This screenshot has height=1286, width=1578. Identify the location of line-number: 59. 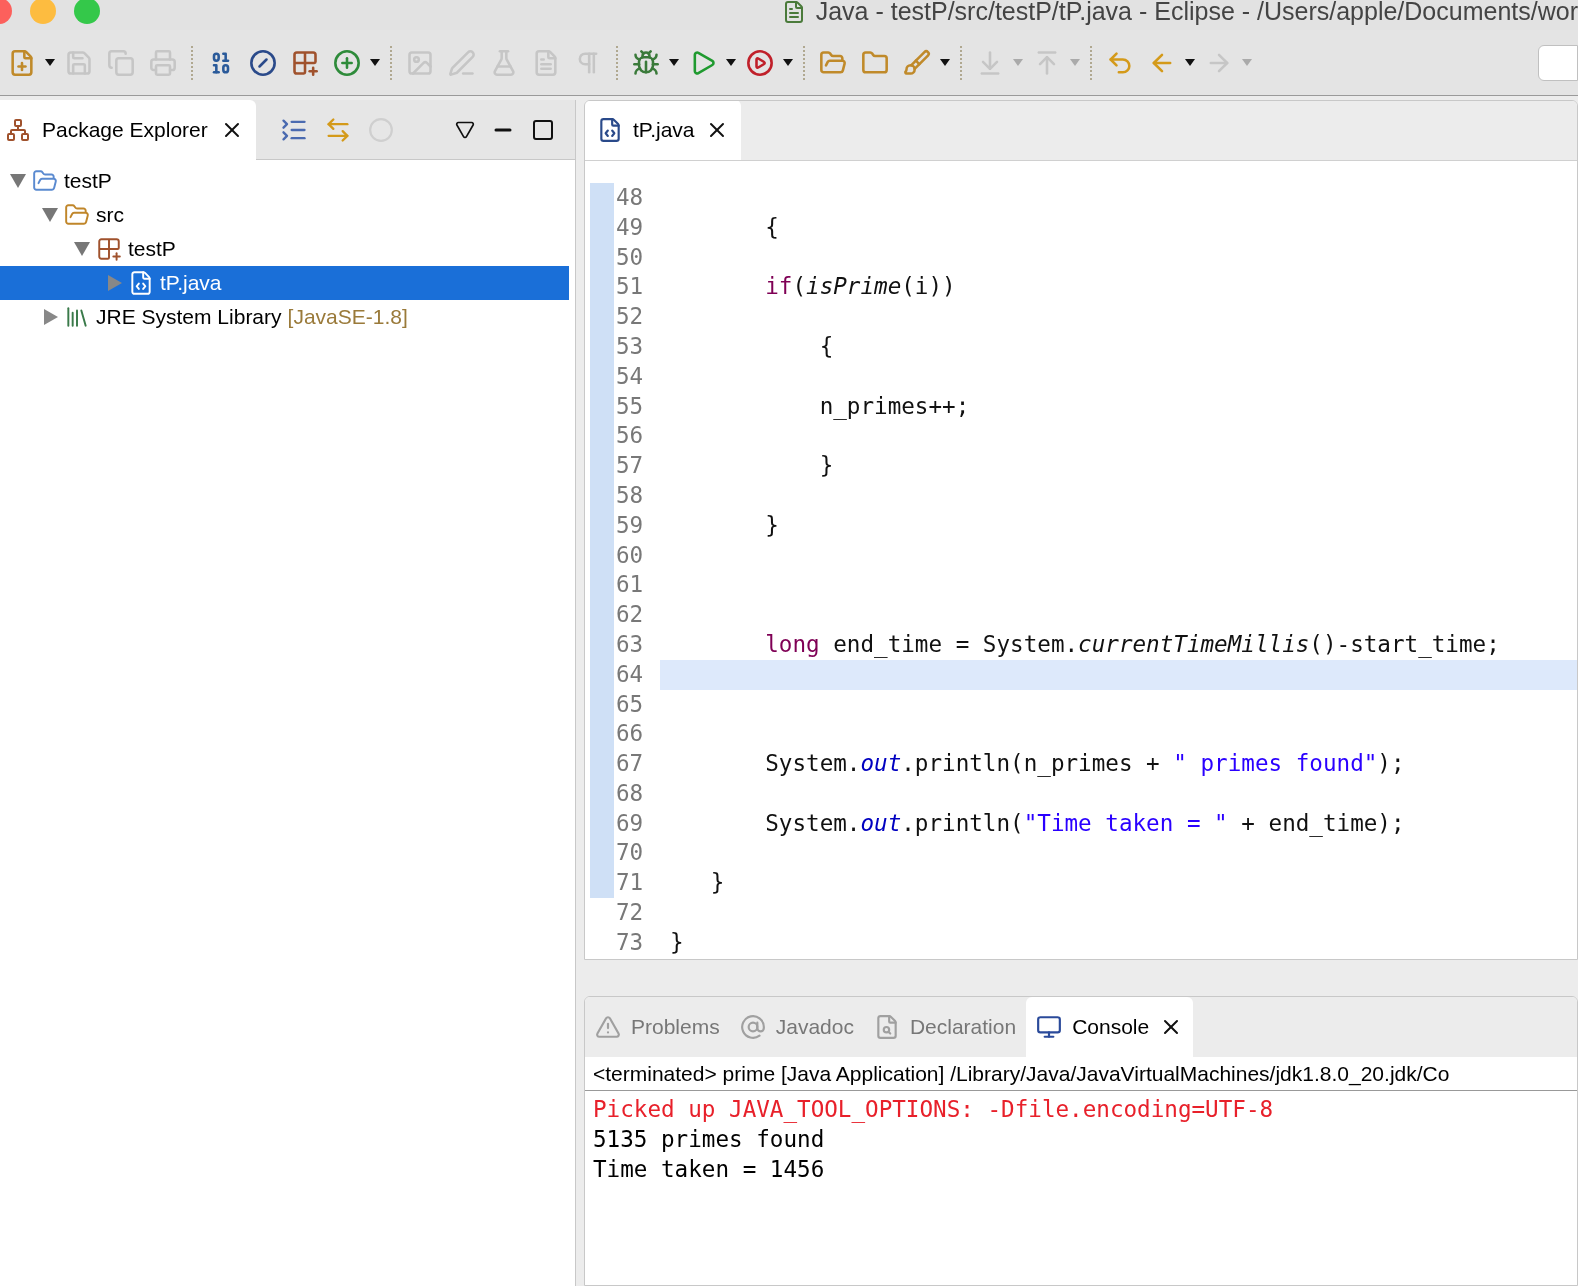
(630, 525).